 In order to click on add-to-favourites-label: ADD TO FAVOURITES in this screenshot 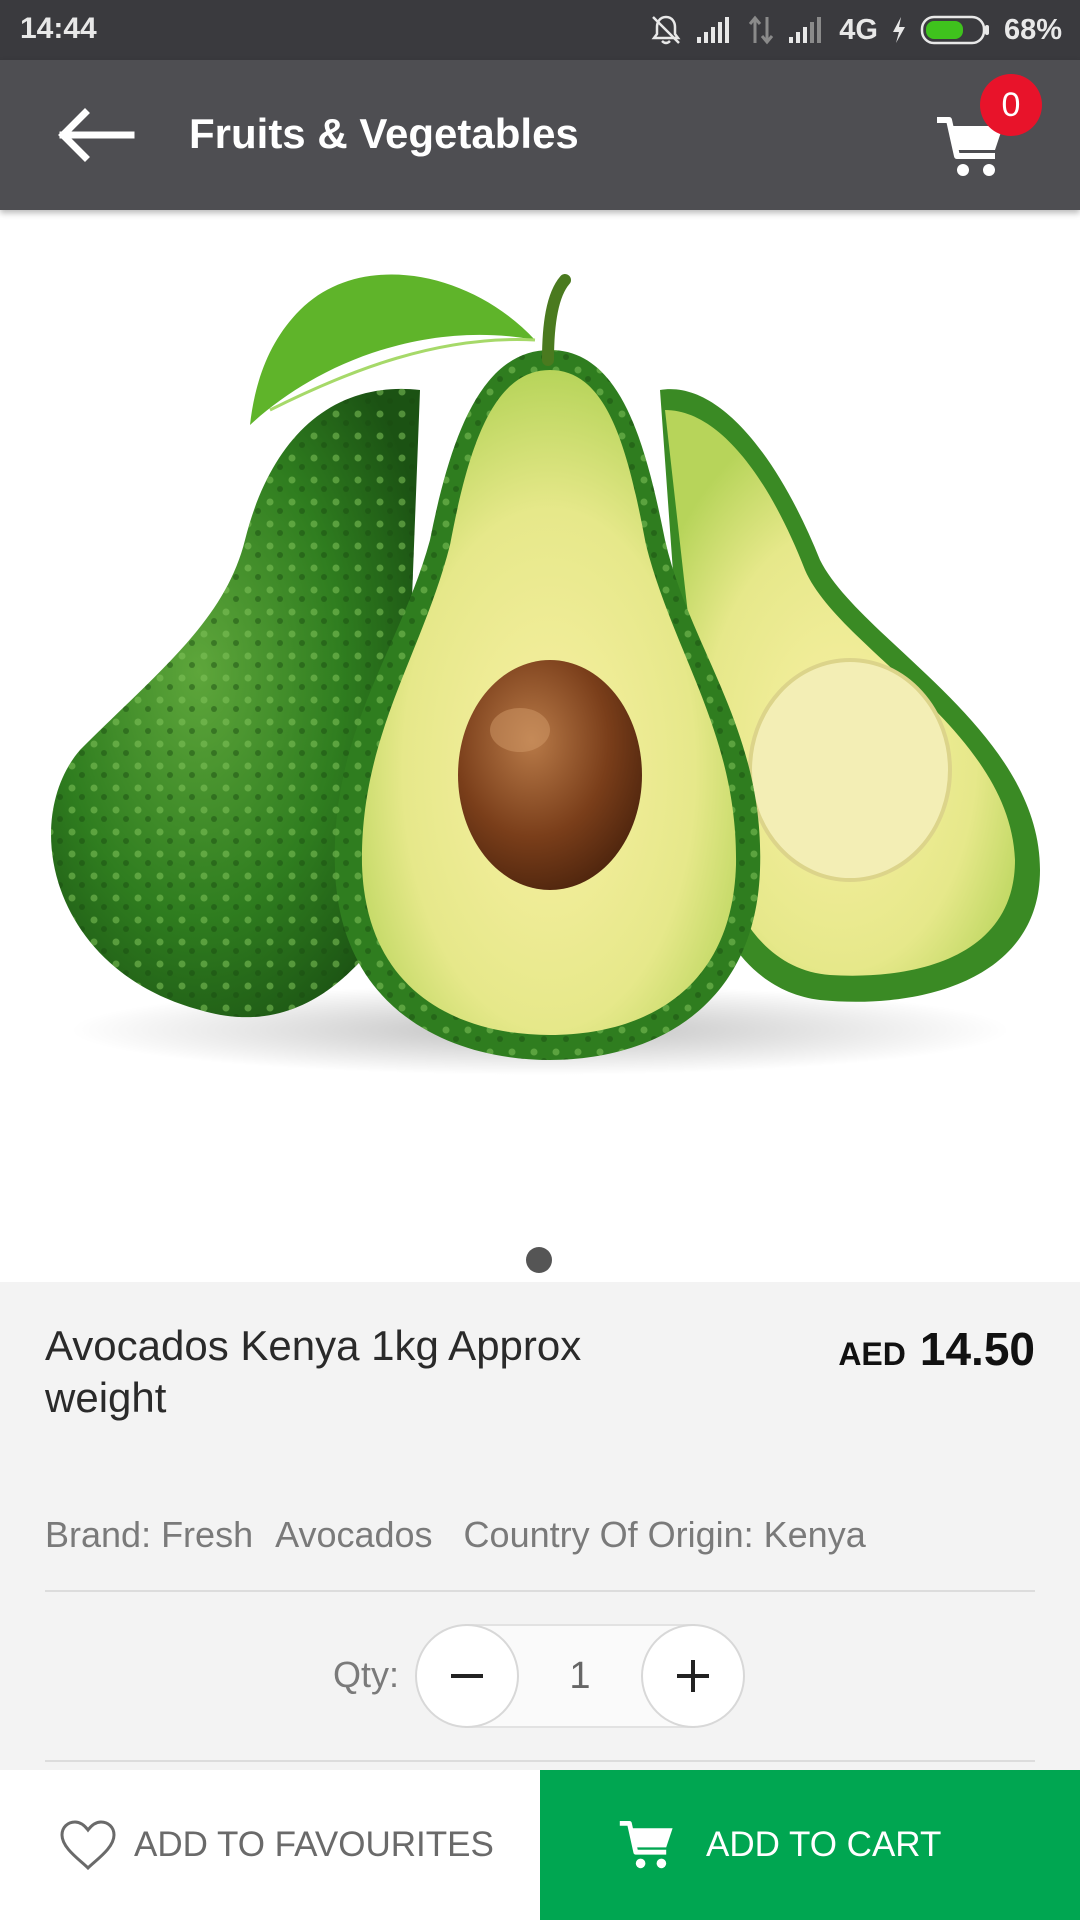, I will do `click(314, 1844)`.